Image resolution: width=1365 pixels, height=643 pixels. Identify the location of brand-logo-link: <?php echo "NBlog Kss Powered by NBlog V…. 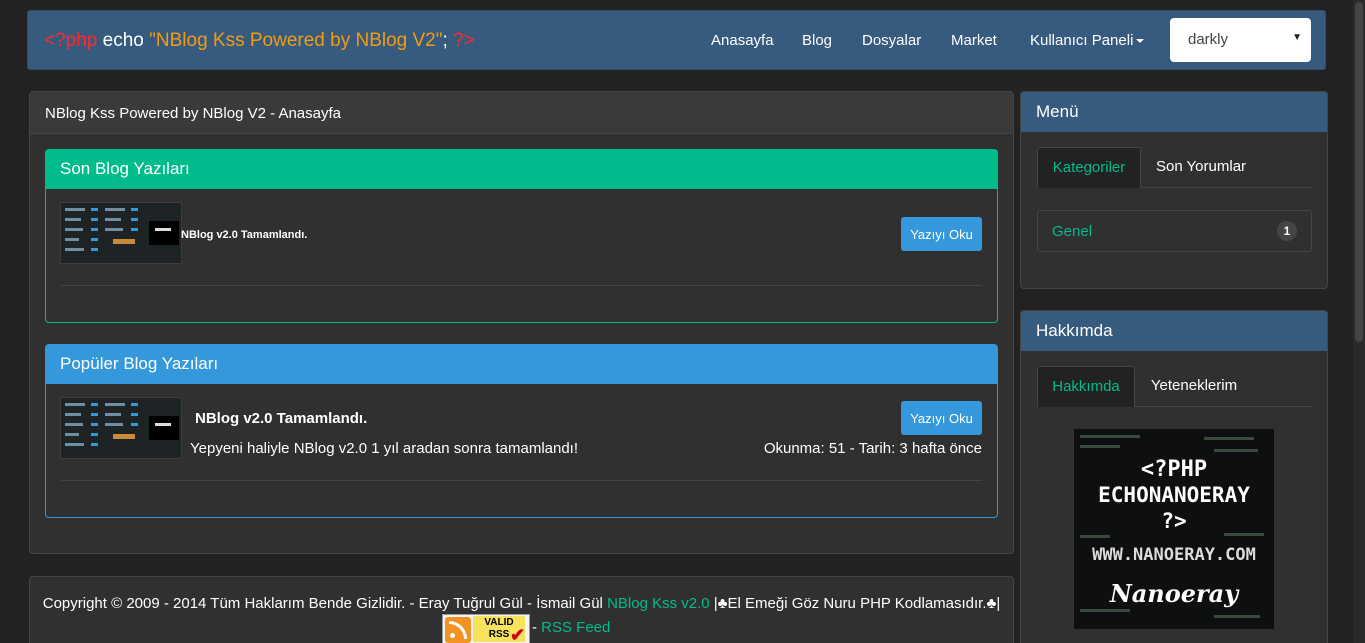
(259, 41).